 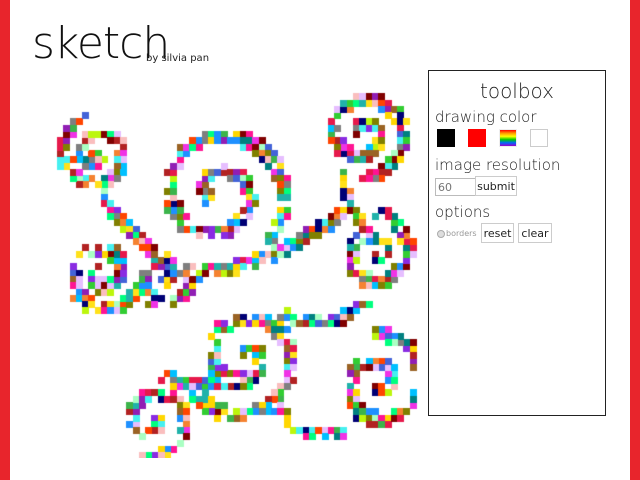 I want to click on borders-label: borders, so click(x=461, y=233).